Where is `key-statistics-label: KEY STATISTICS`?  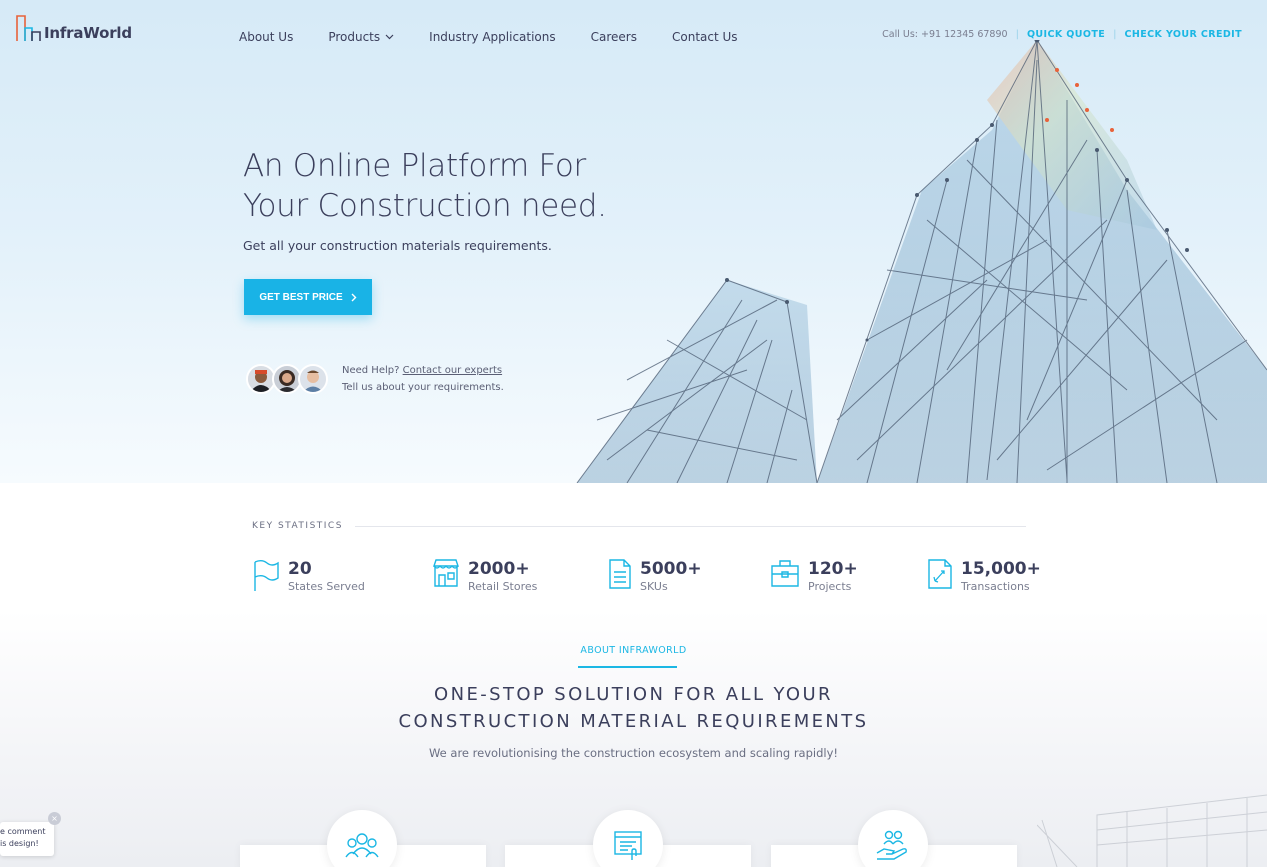 key-statistics-label: KEY STATISTICS is located at coordinates (297, 526).